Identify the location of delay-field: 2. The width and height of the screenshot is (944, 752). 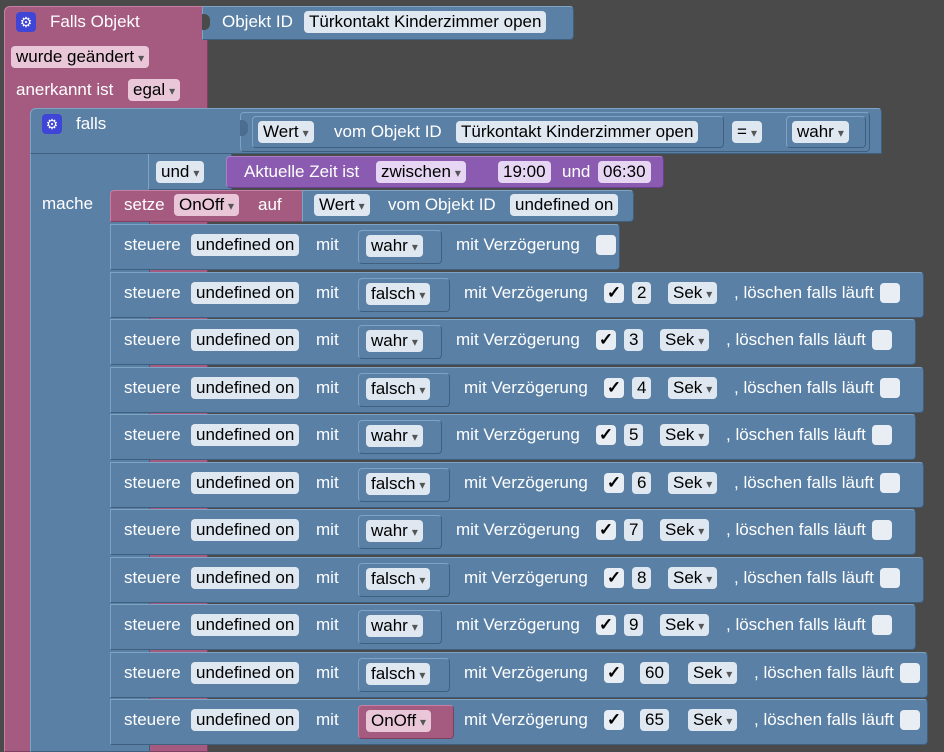
(642, 292).